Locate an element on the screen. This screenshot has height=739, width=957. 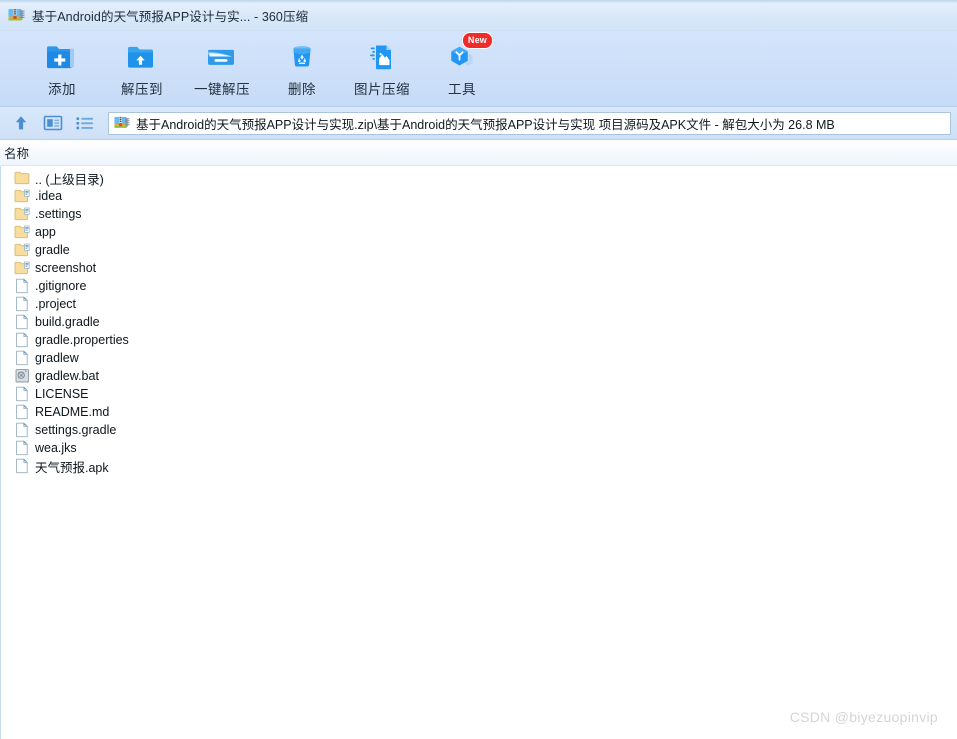
list-view-icon is located at coordinates (85, 123).